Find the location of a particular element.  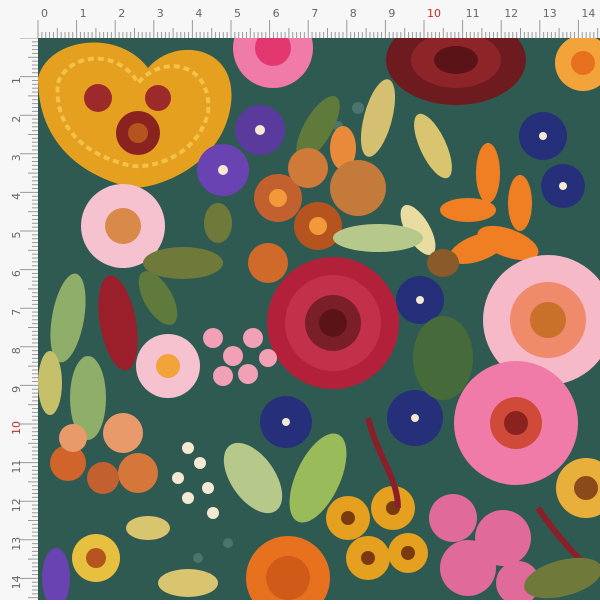

ruler-top-label: 6 is located at coordinates (276, 13).